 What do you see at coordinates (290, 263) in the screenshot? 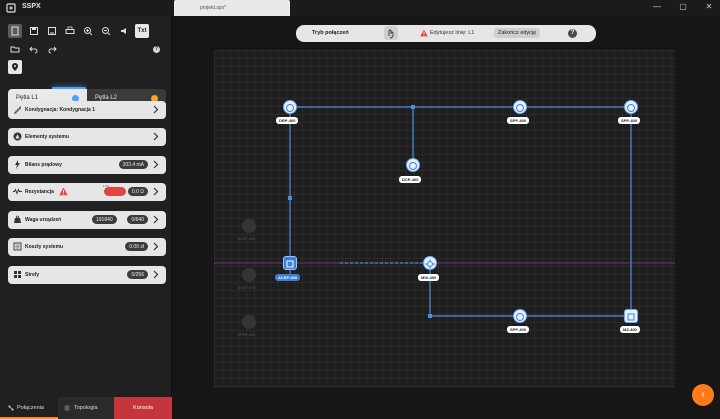
I see `device-node-acsp` at bounding box center [290, 263].